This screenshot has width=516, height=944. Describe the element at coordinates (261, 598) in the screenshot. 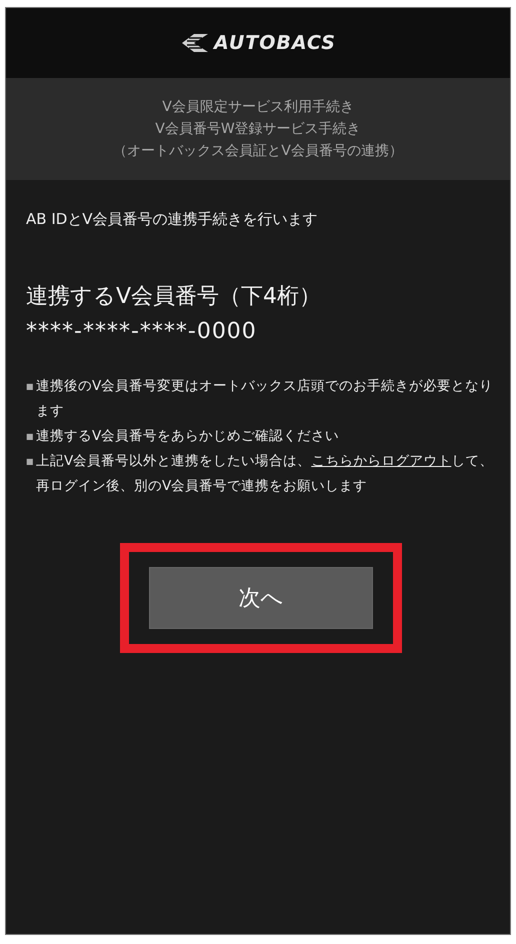

I see `next-button: 次へ` at that location.